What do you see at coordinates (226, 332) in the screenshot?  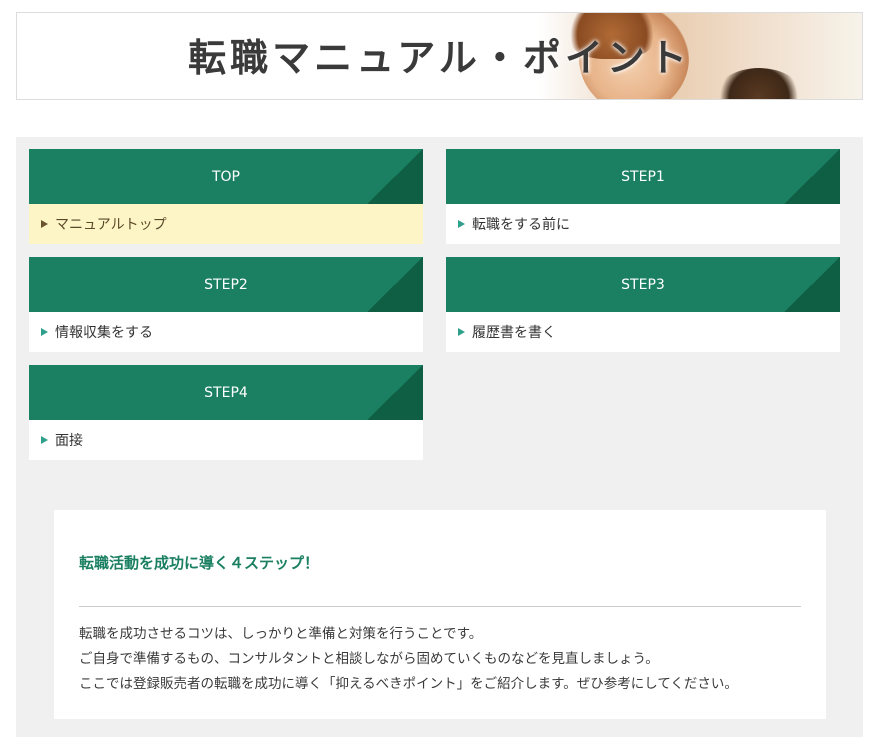 I see `nav-link-gather-info: 情報収集をする` at bounding box center [226, 332].